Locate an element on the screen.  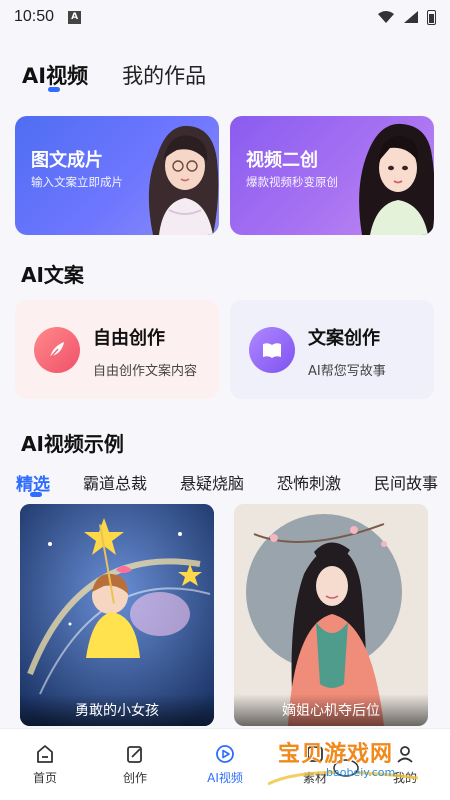
nav-ai-video: AI视频 is located at coordinates (225, 764).